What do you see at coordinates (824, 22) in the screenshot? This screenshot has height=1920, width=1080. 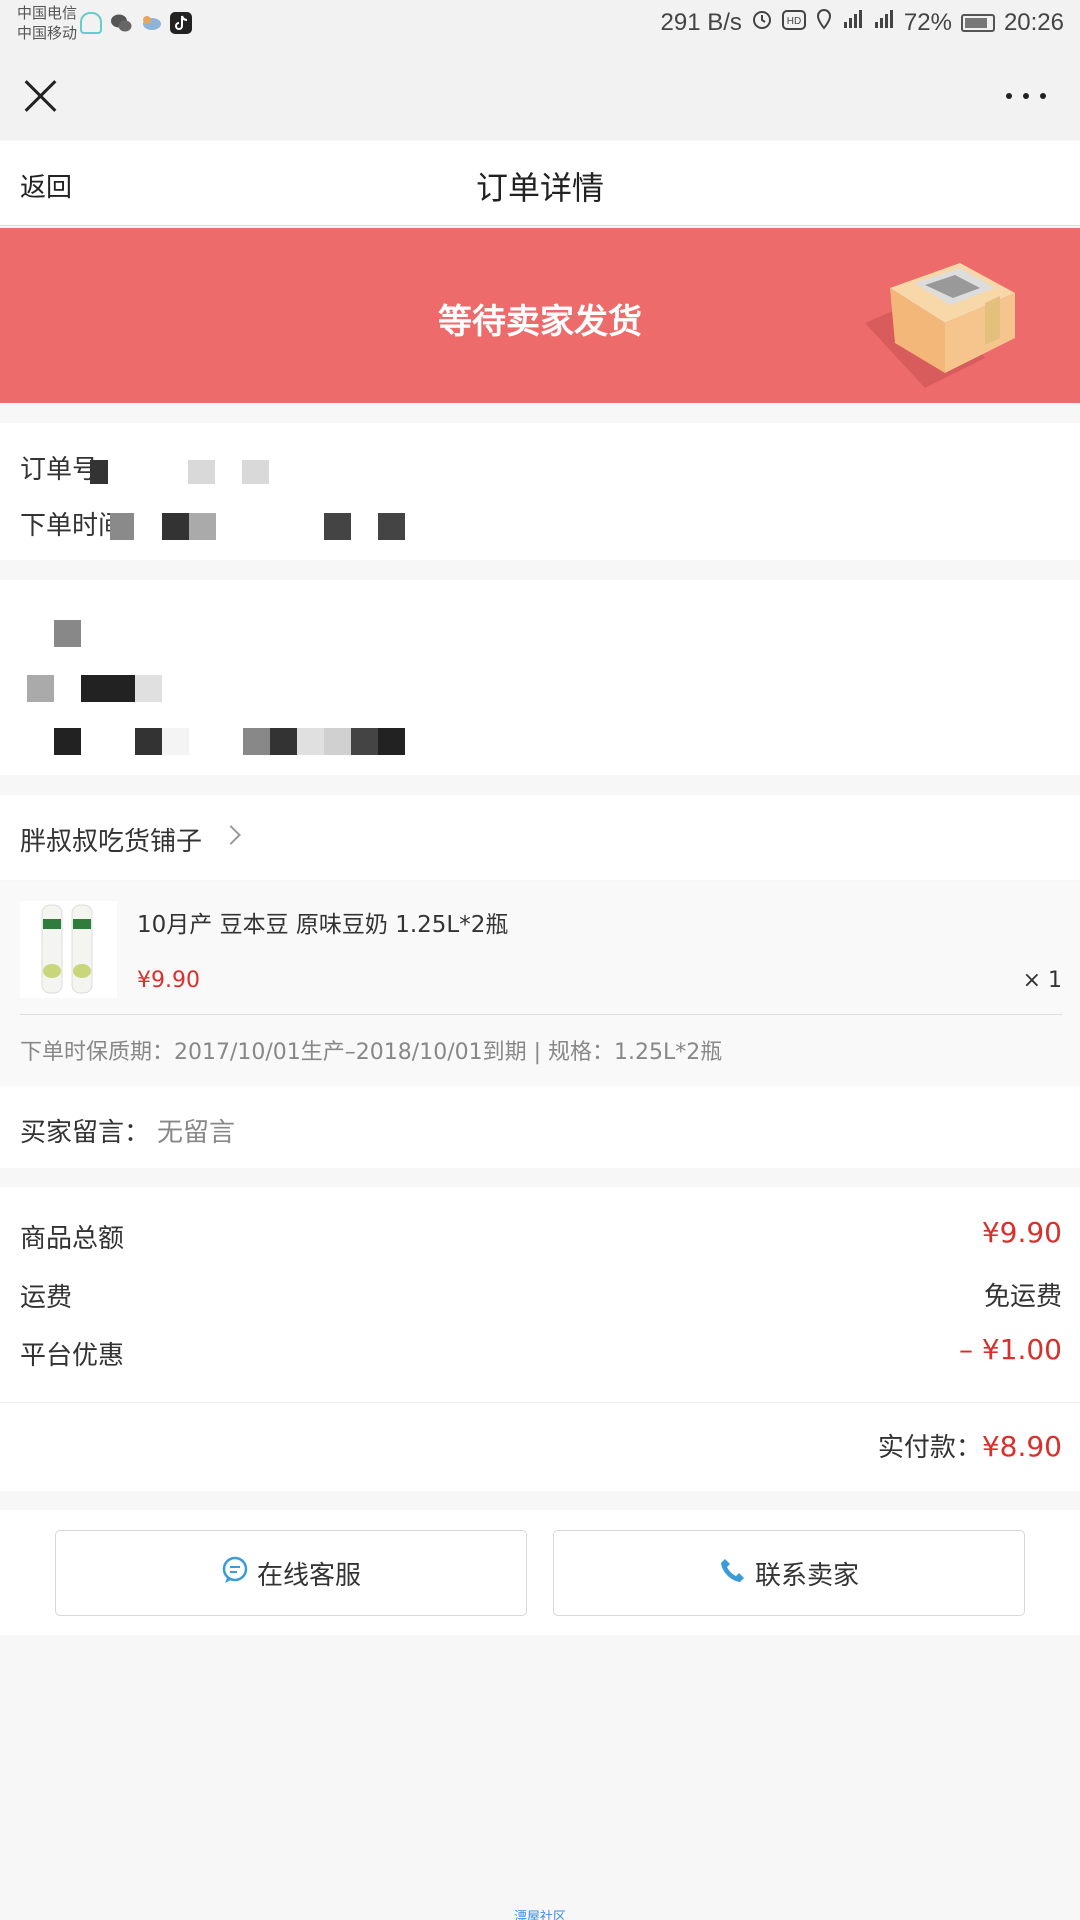 I see `location-icon` at bounding box center [824, 22].